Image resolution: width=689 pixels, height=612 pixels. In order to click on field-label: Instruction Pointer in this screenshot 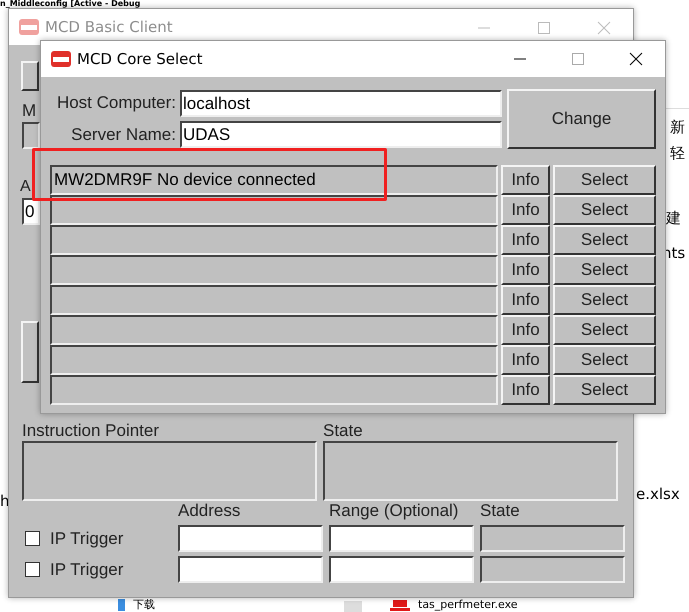, I will do `click(91, 431)`.